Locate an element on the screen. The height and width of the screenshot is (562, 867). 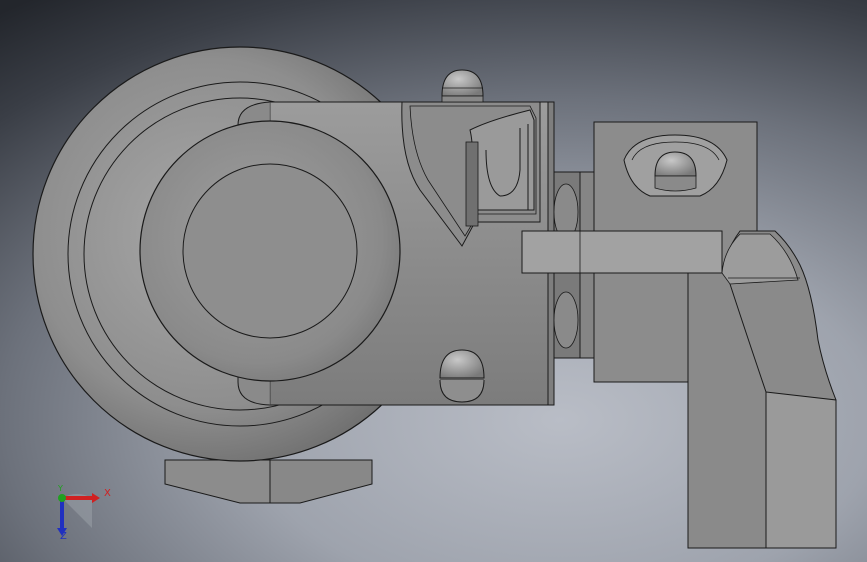
coordinate-triad: X Y Z is located at coordinates (83, 515).